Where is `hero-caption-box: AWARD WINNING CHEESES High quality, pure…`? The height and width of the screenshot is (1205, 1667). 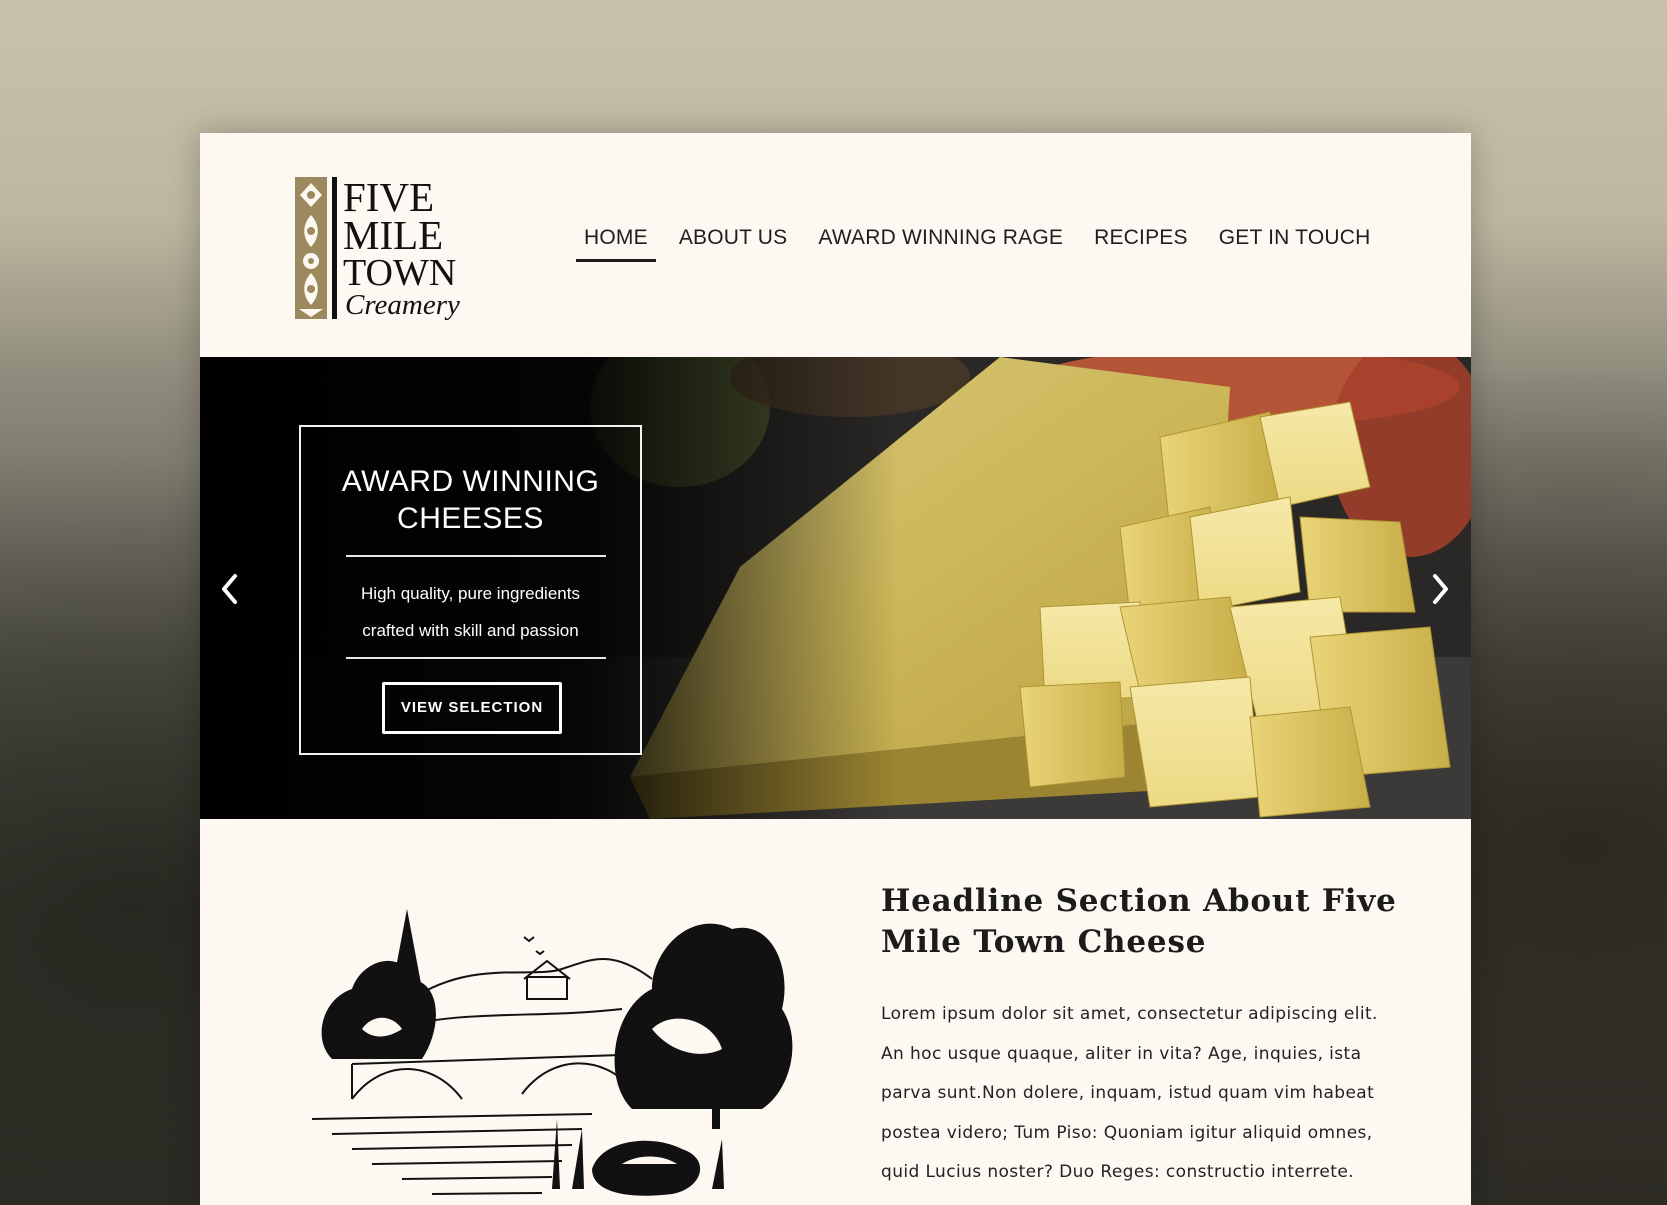
hero-caption-box: AWARD WINNING CHEESES High quality, pure… is located at coordinates (470, 590).